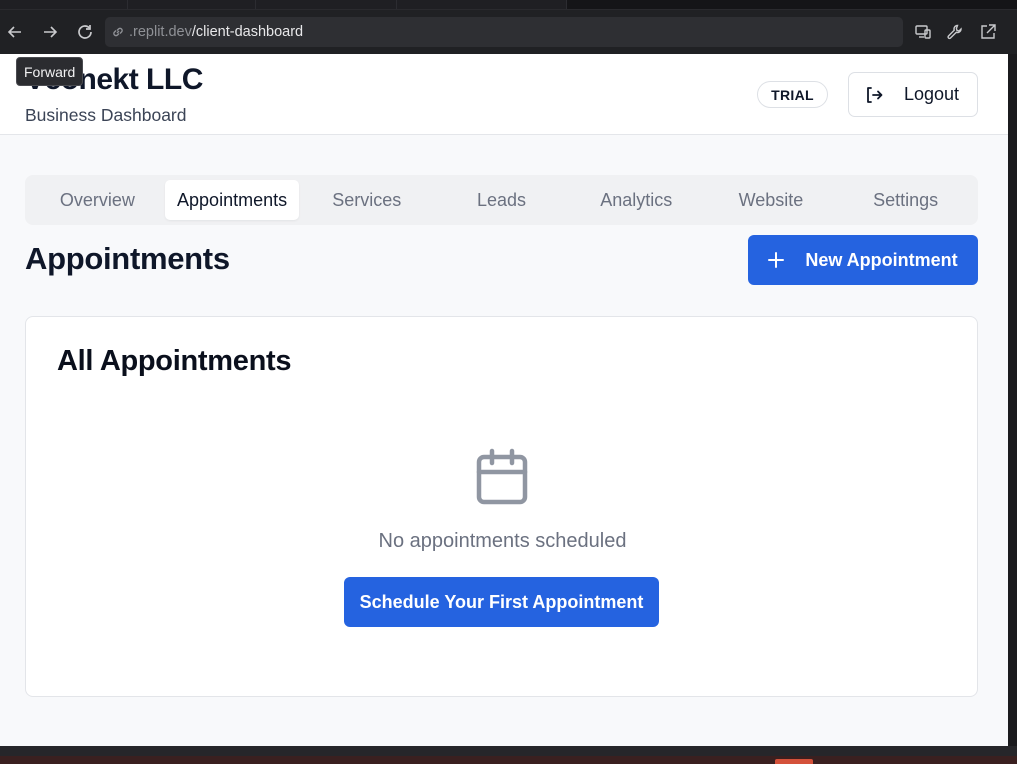  Describe the element at coordinates (50, 32) in the screenshot. I see `forward-arrow-icon` at that location.